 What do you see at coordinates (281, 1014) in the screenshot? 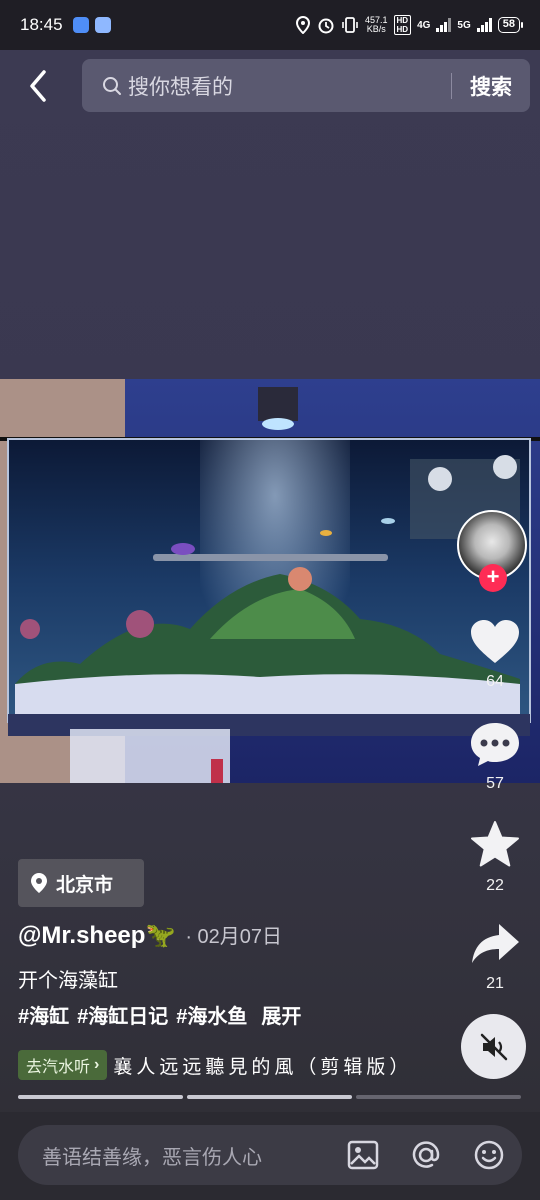
I see `expand-button: 展开` at bounding box center [281, 1014].